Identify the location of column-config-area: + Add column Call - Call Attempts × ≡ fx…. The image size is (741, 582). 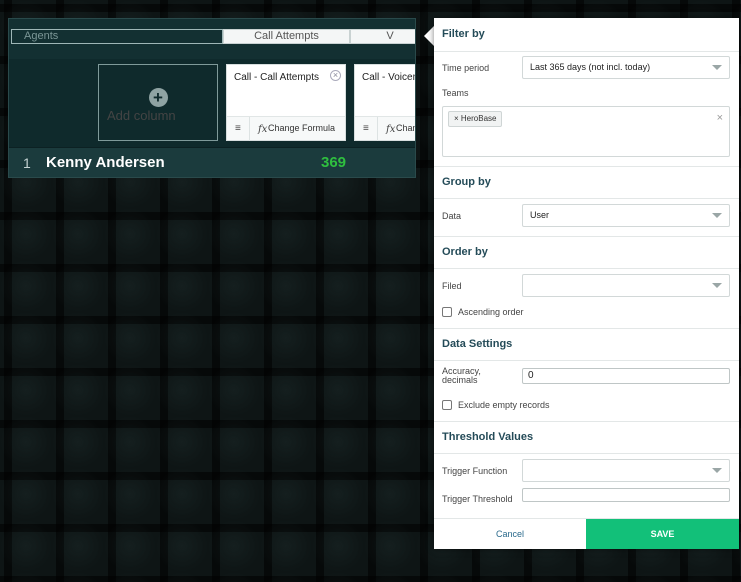
(212, 103).